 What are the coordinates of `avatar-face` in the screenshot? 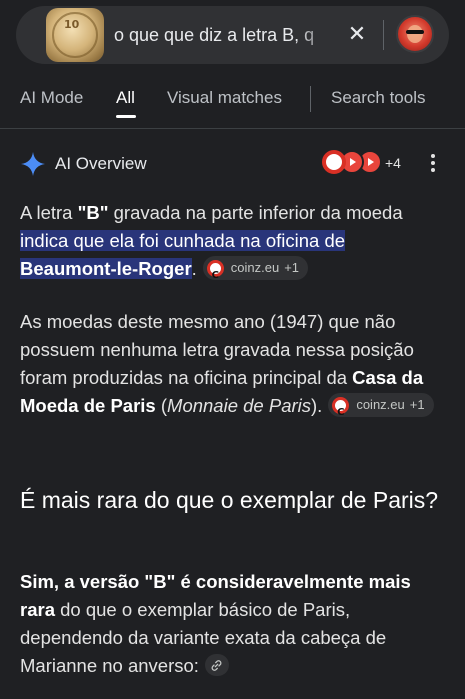 It's located at (415, 34).